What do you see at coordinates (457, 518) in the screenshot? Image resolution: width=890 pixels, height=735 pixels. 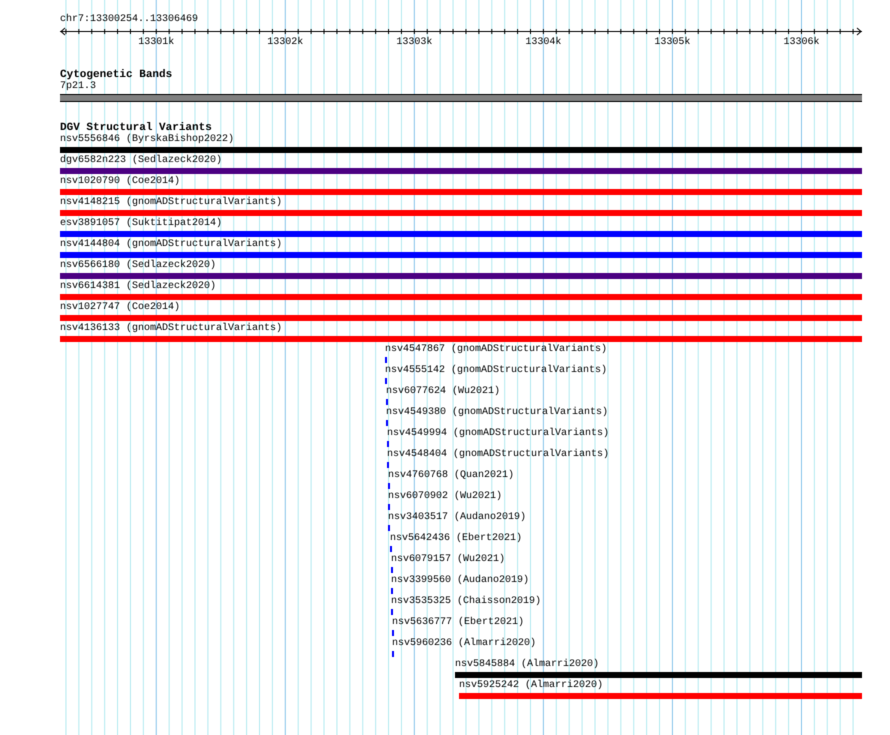 I see `variant-label: nsv3403517 (Audano2019)` at bounding box center [457, 518].